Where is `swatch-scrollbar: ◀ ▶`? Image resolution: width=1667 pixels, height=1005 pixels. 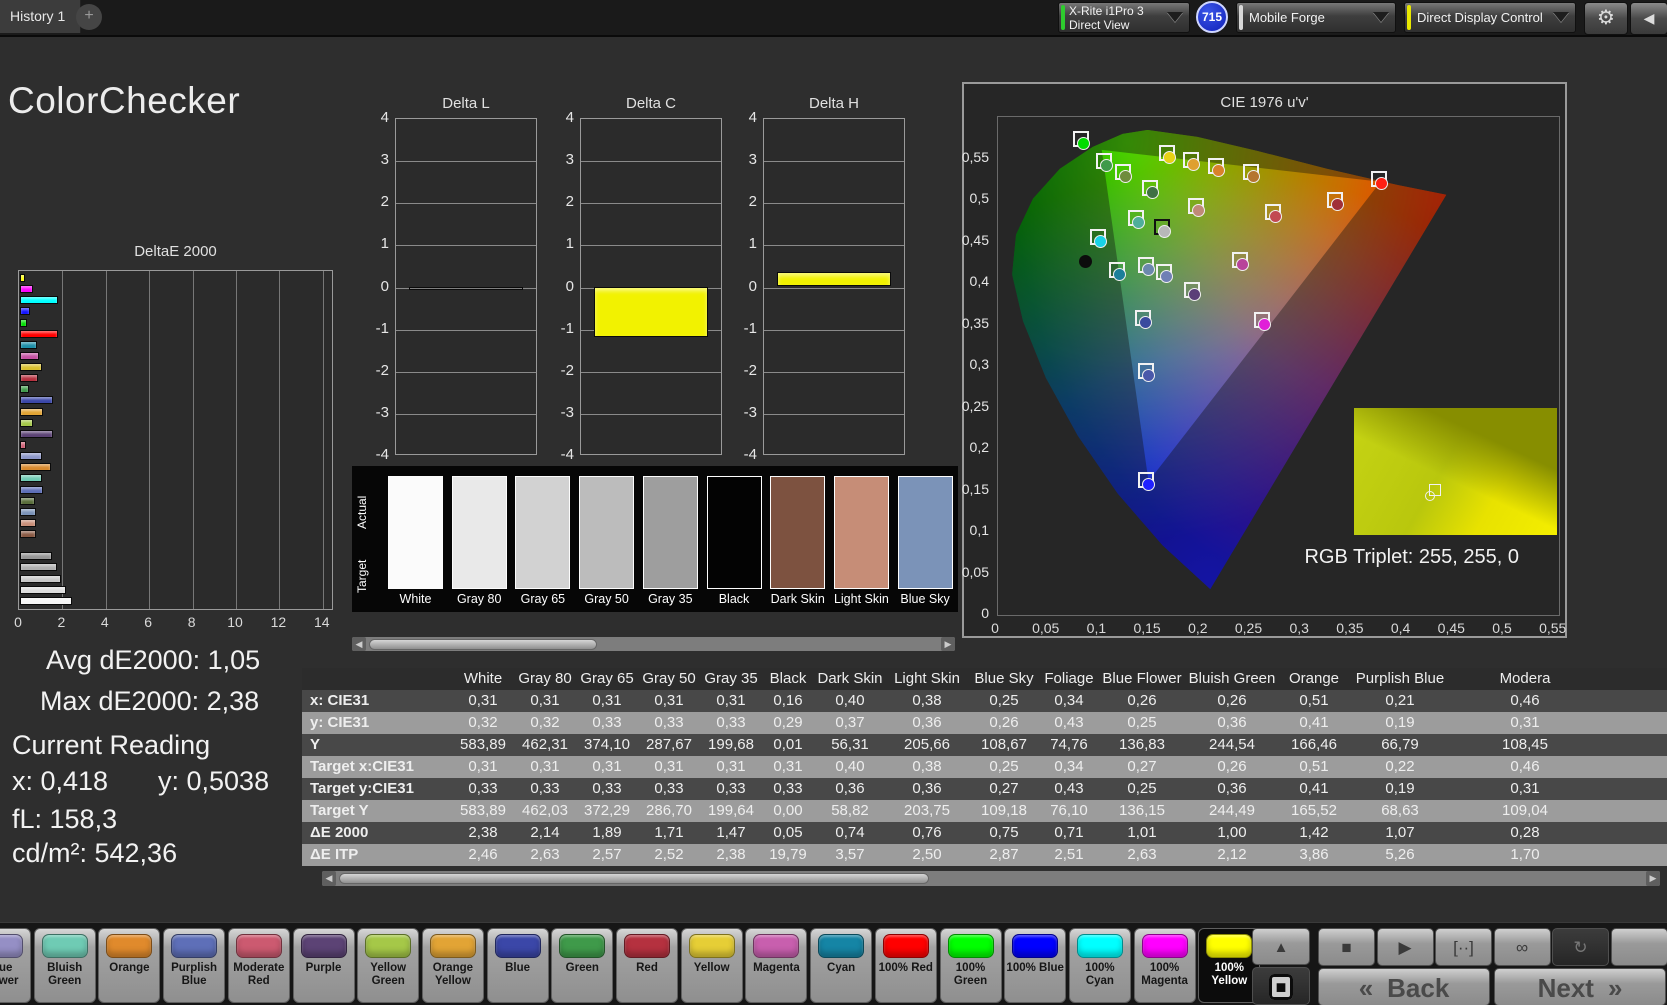 swatch-scrollbar: ◀ ▶ is located at coordinates (653, 644).